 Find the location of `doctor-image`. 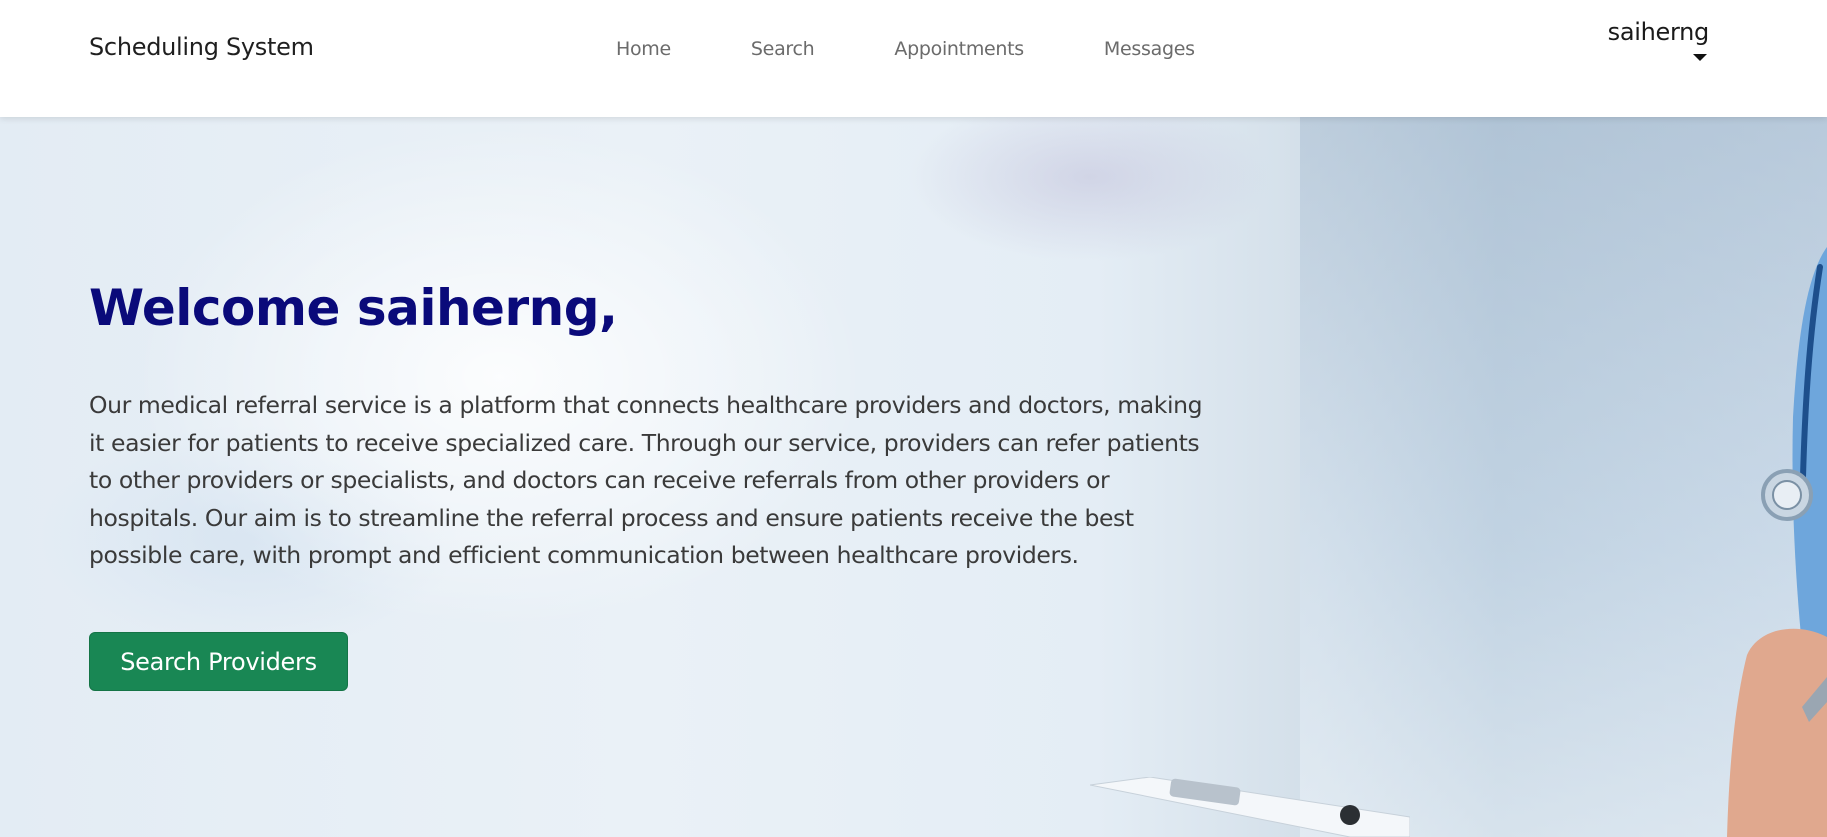

doctor-image is located at coordinates (1777, 542).